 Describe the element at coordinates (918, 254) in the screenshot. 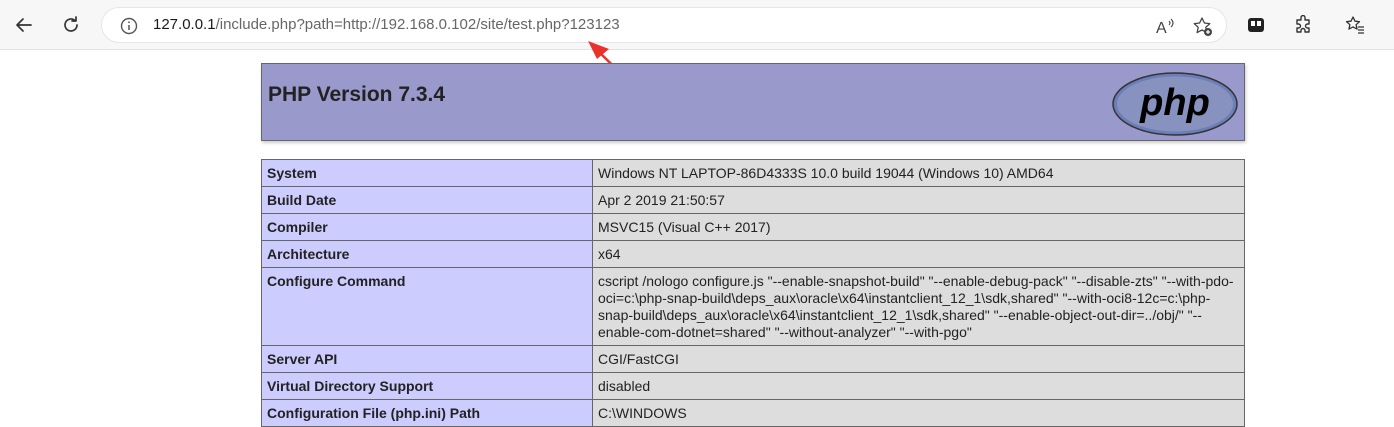

I see `row-value: x64` at that location.